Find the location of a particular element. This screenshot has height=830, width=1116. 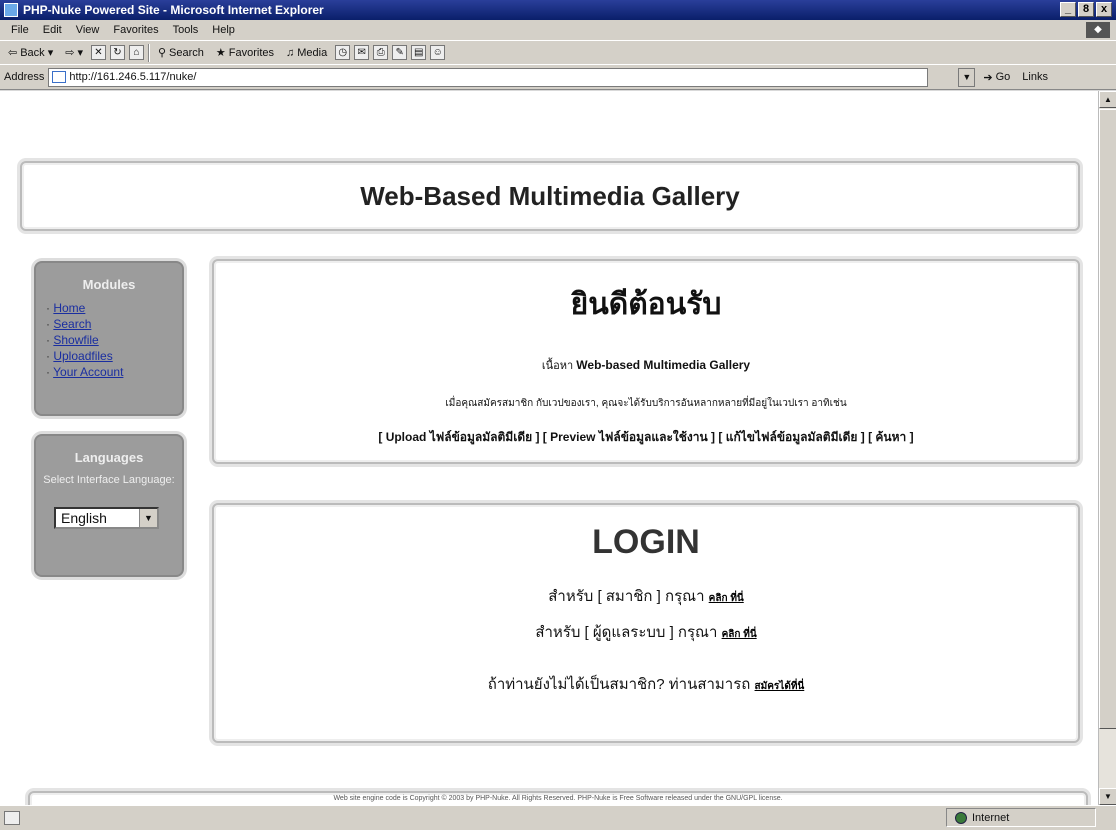

go-button: ➔ Go is located at coordinates (996, 77).